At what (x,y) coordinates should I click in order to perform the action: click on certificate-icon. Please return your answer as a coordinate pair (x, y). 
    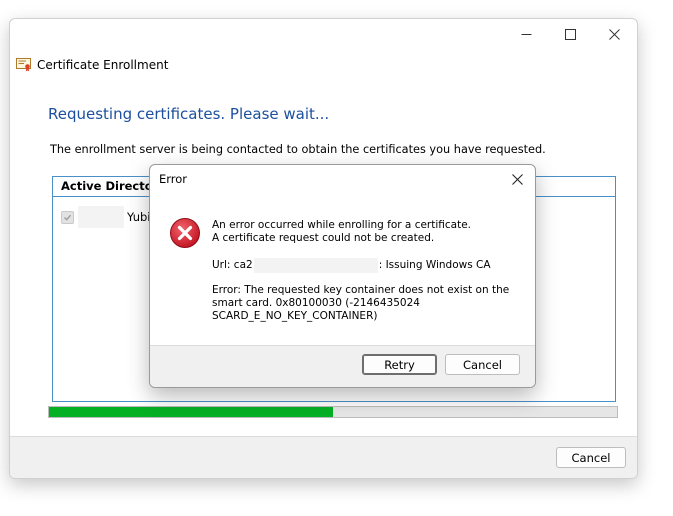
    Looking at the image, I should click on (23, 65).